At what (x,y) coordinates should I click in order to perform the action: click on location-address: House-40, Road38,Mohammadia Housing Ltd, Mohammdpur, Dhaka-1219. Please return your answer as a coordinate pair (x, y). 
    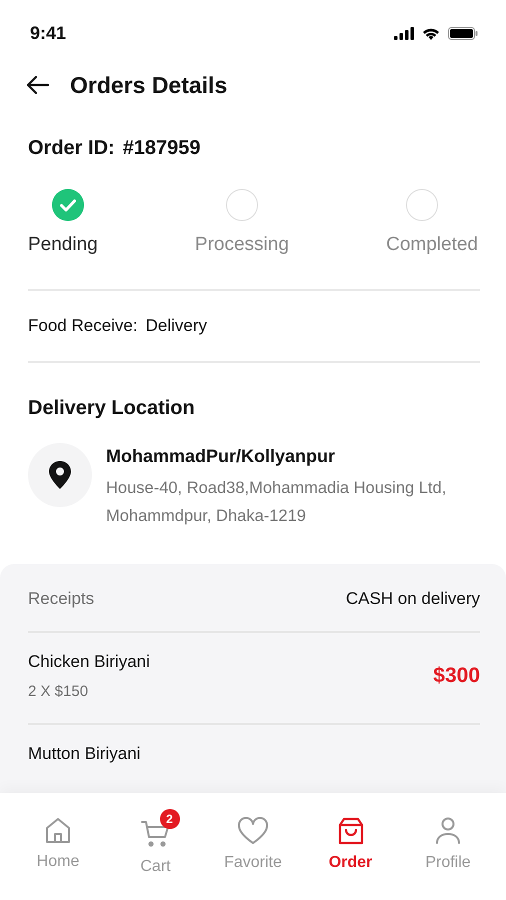
    Looking at the image, I should click on (277, 502).